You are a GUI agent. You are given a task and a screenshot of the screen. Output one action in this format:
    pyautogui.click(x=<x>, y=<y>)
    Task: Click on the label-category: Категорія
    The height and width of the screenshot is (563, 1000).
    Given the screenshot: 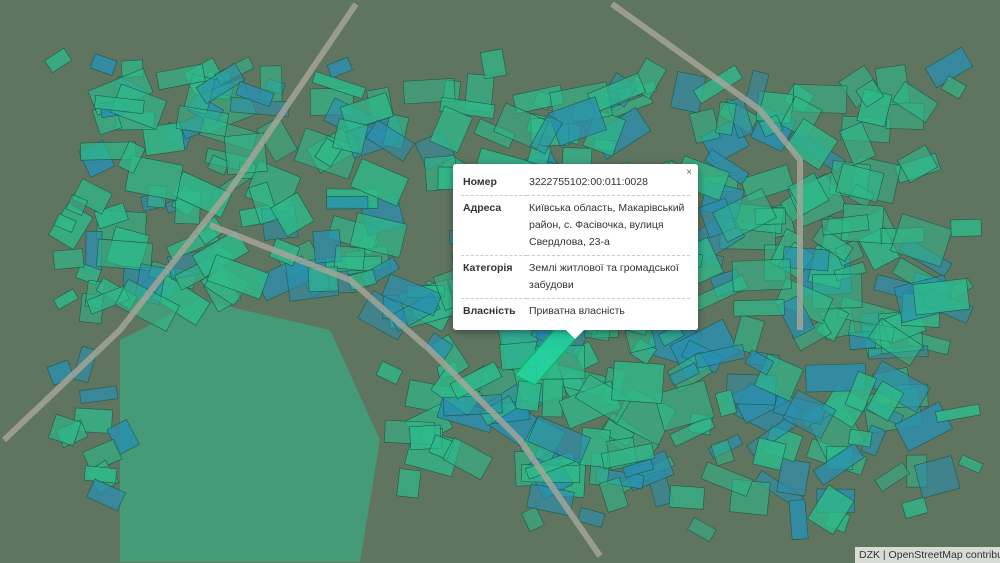 What is the action you would take?
    pyautogui.click(x=494, y=277)
    